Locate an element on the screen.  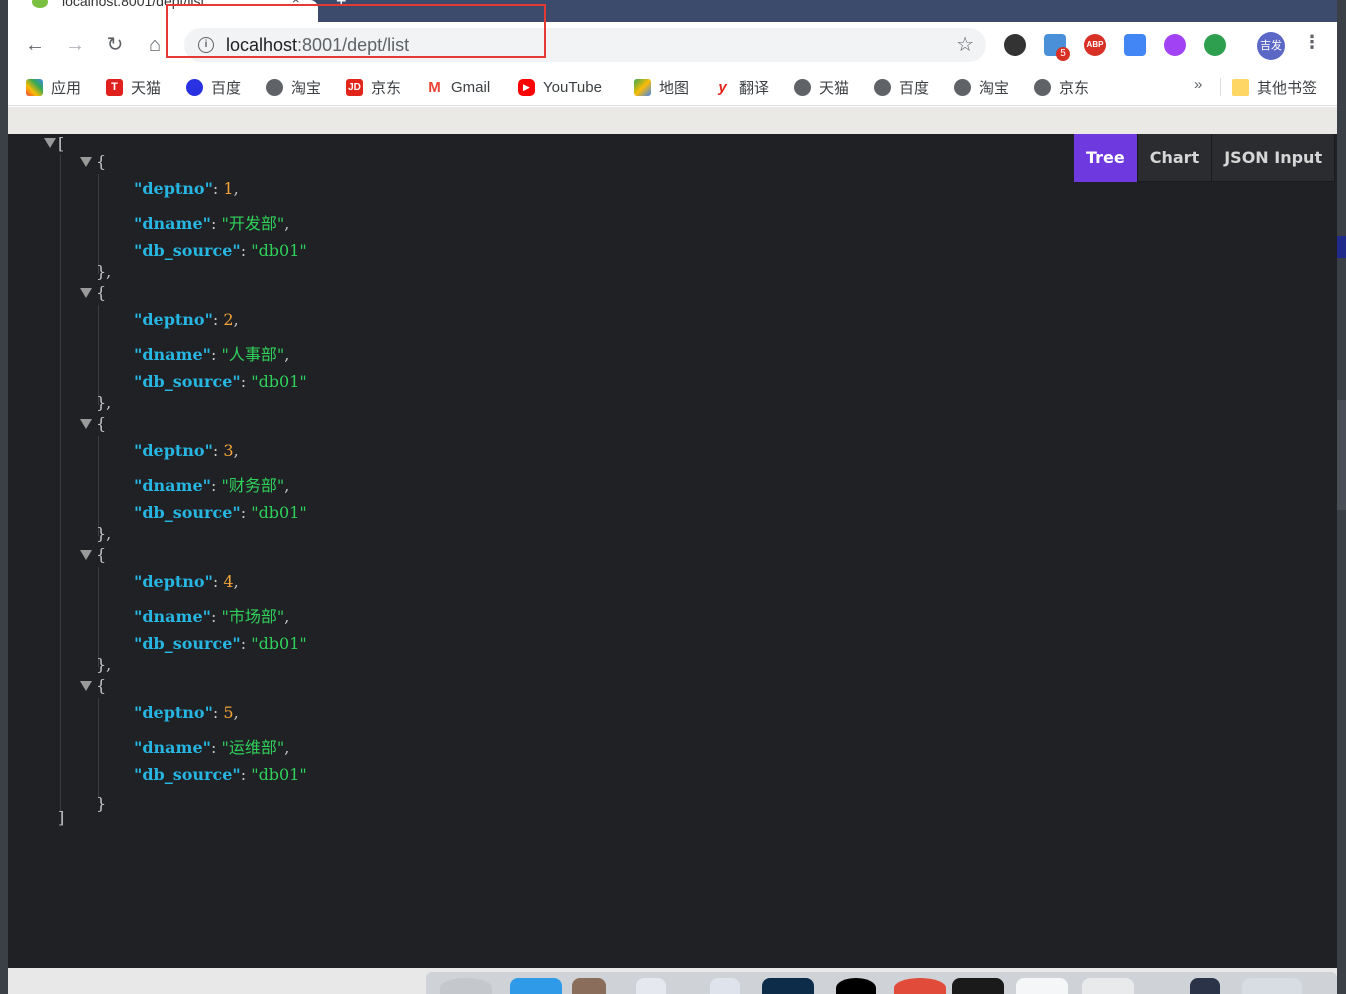
bookmarks-divider is located at coordinates (1220, 87).